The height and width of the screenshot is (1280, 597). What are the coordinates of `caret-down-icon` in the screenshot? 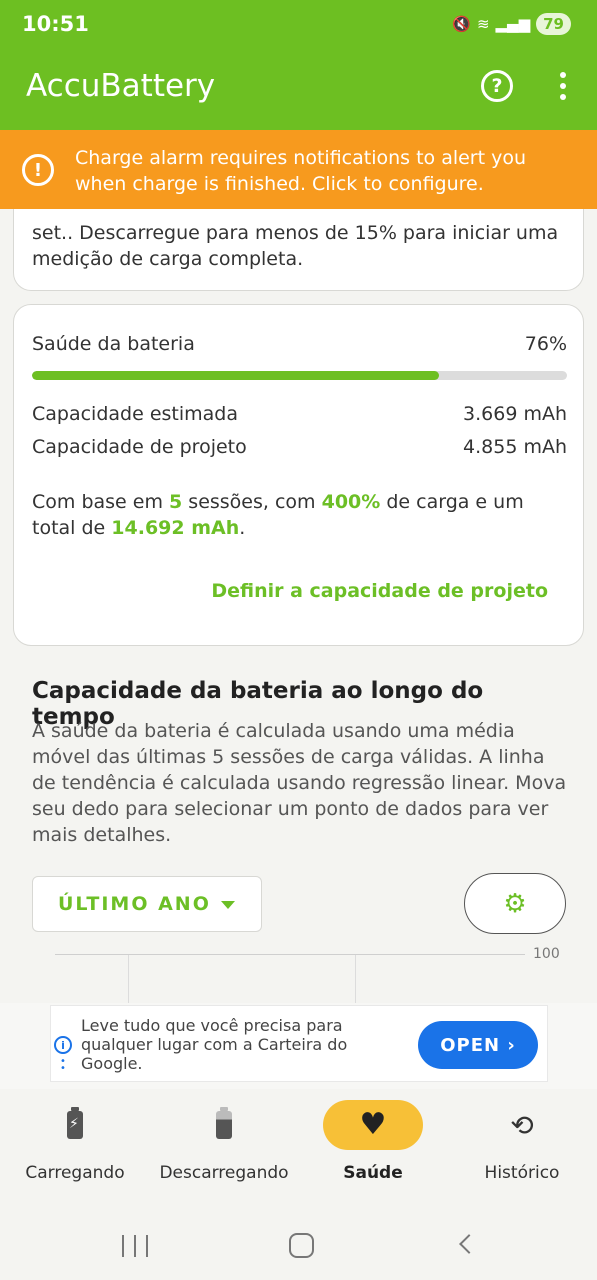 It's located at (228, 905).